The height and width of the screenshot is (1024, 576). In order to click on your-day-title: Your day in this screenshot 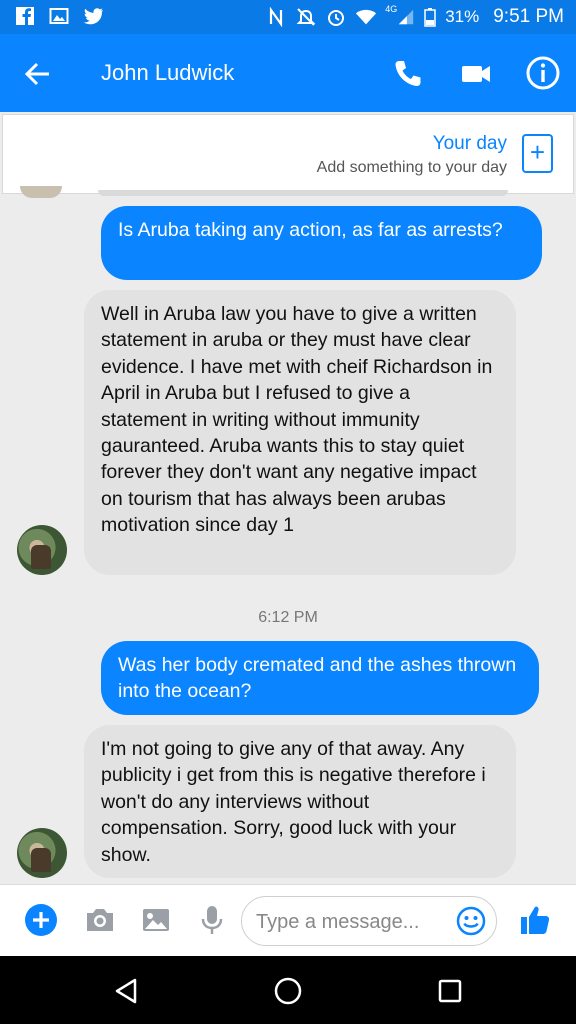, I will do `click(469, 143)`.